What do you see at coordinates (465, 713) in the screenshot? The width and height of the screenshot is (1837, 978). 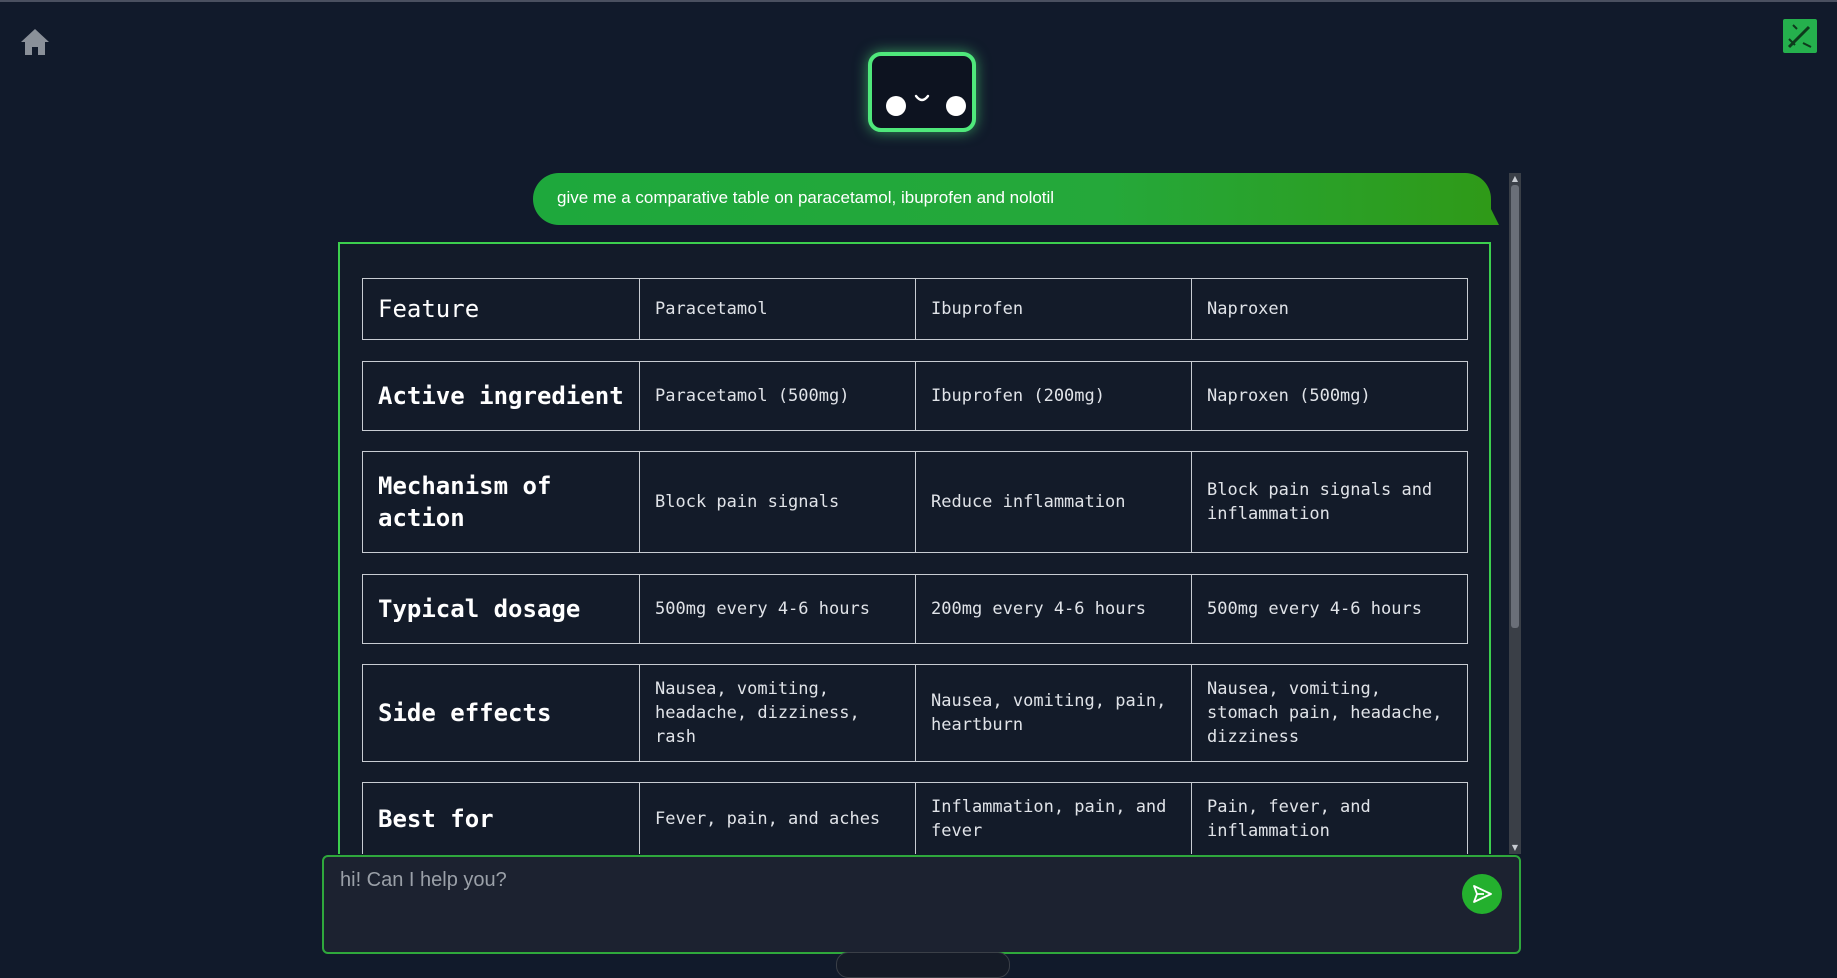 I see `table-row-heading: Side effects` at bounding box center [465, 713].